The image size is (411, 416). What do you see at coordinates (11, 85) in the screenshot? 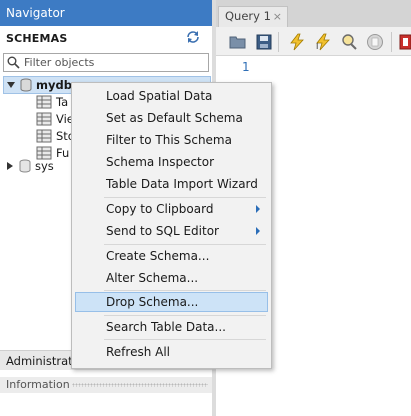
I see `expand-down-icon` at bounding box center [11, 85].